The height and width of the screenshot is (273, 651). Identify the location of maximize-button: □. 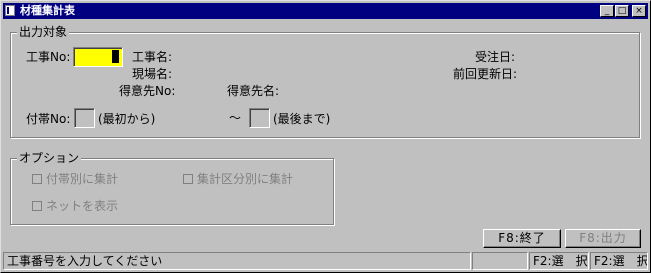
(622, 11).